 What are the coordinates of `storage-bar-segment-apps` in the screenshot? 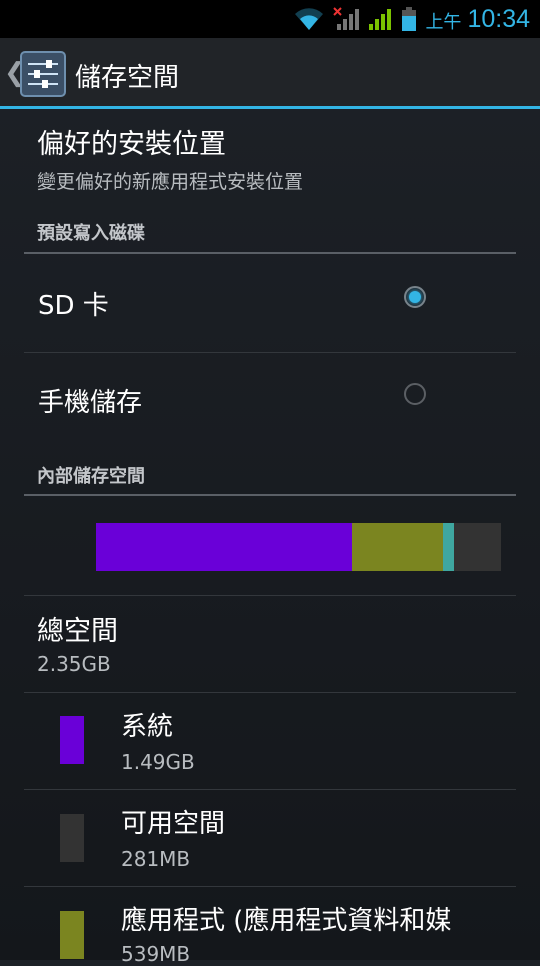 It's located at (398, 547).